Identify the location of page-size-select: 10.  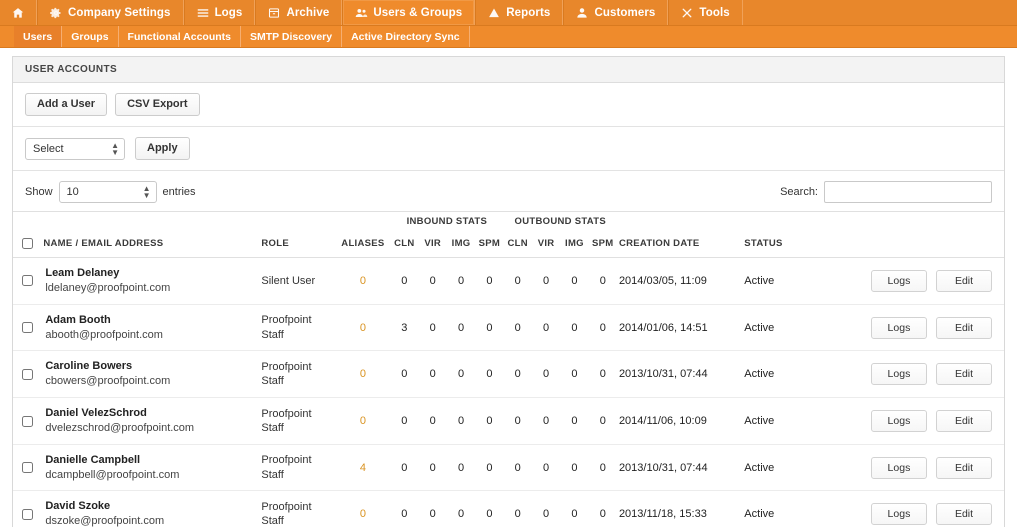
(107, 192).